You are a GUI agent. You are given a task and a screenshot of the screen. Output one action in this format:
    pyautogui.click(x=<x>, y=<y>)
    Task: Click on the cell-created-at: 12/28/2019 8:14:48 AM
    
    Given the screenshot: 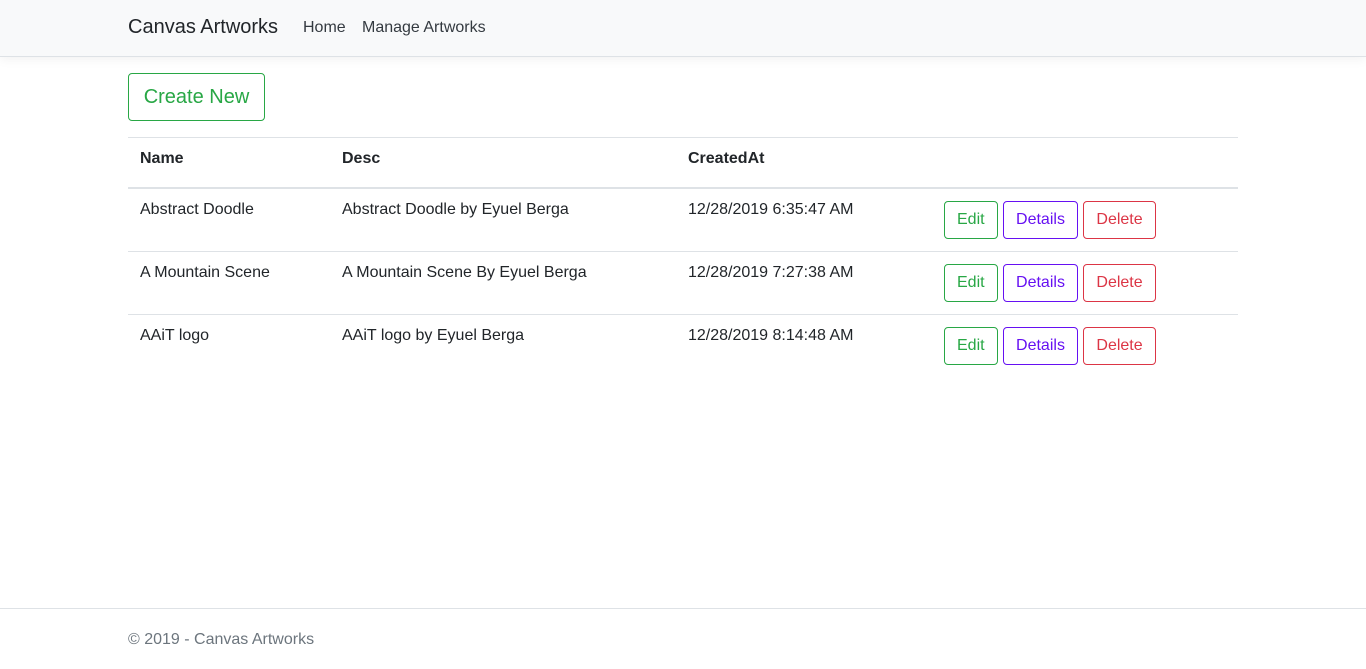 What is the action you would take?
    pyautogui.click(x=804, y=345)
    